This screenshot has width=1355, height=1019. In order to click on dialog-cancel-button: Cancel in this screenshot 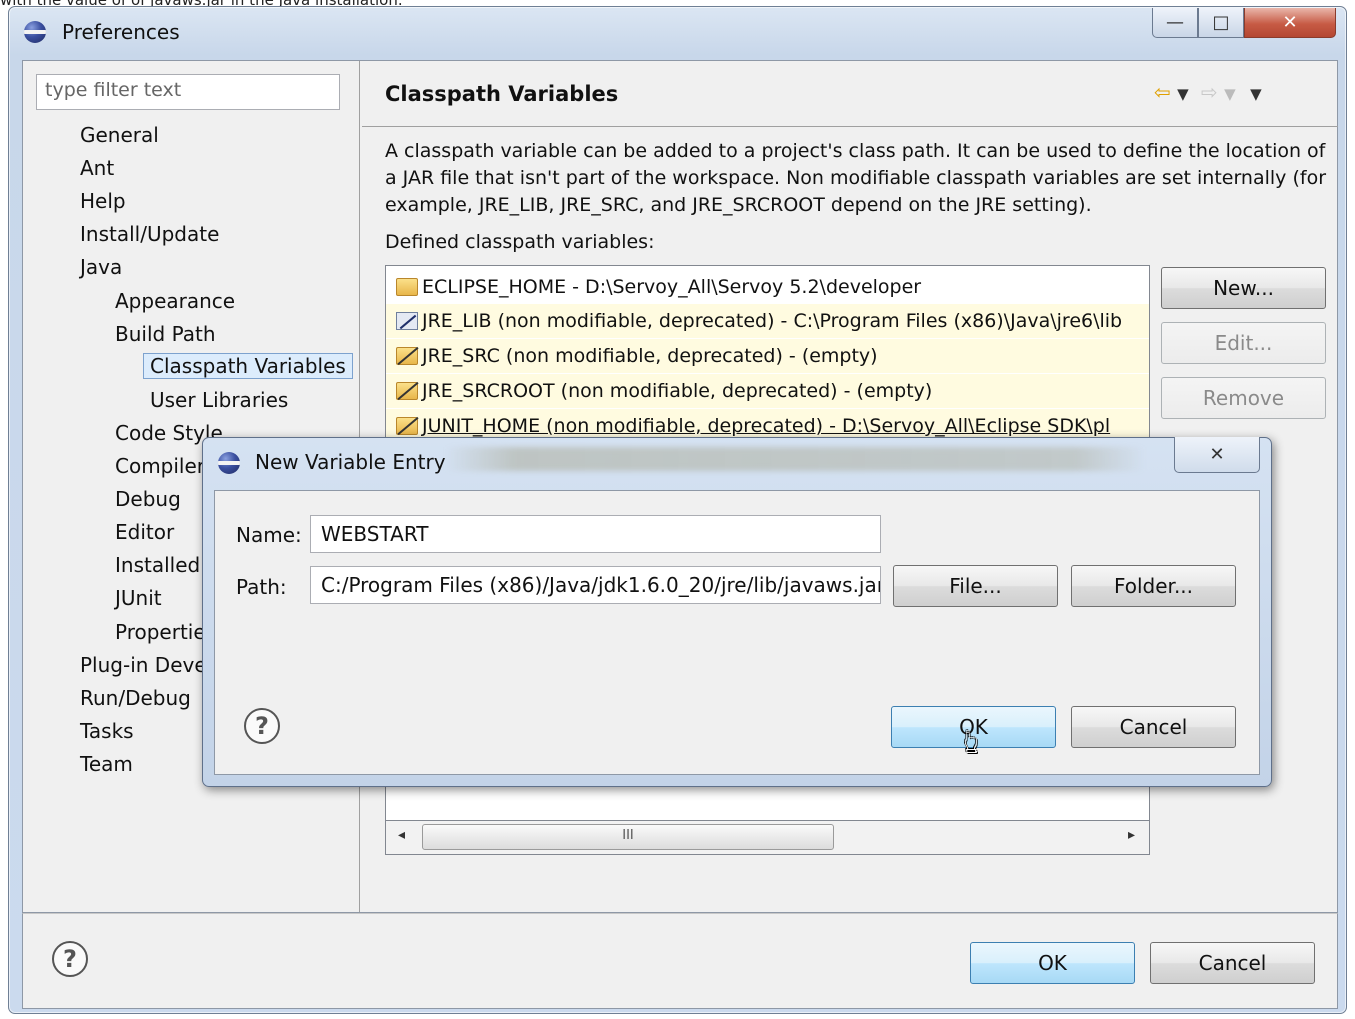, I will do `click(1153, 727)`.